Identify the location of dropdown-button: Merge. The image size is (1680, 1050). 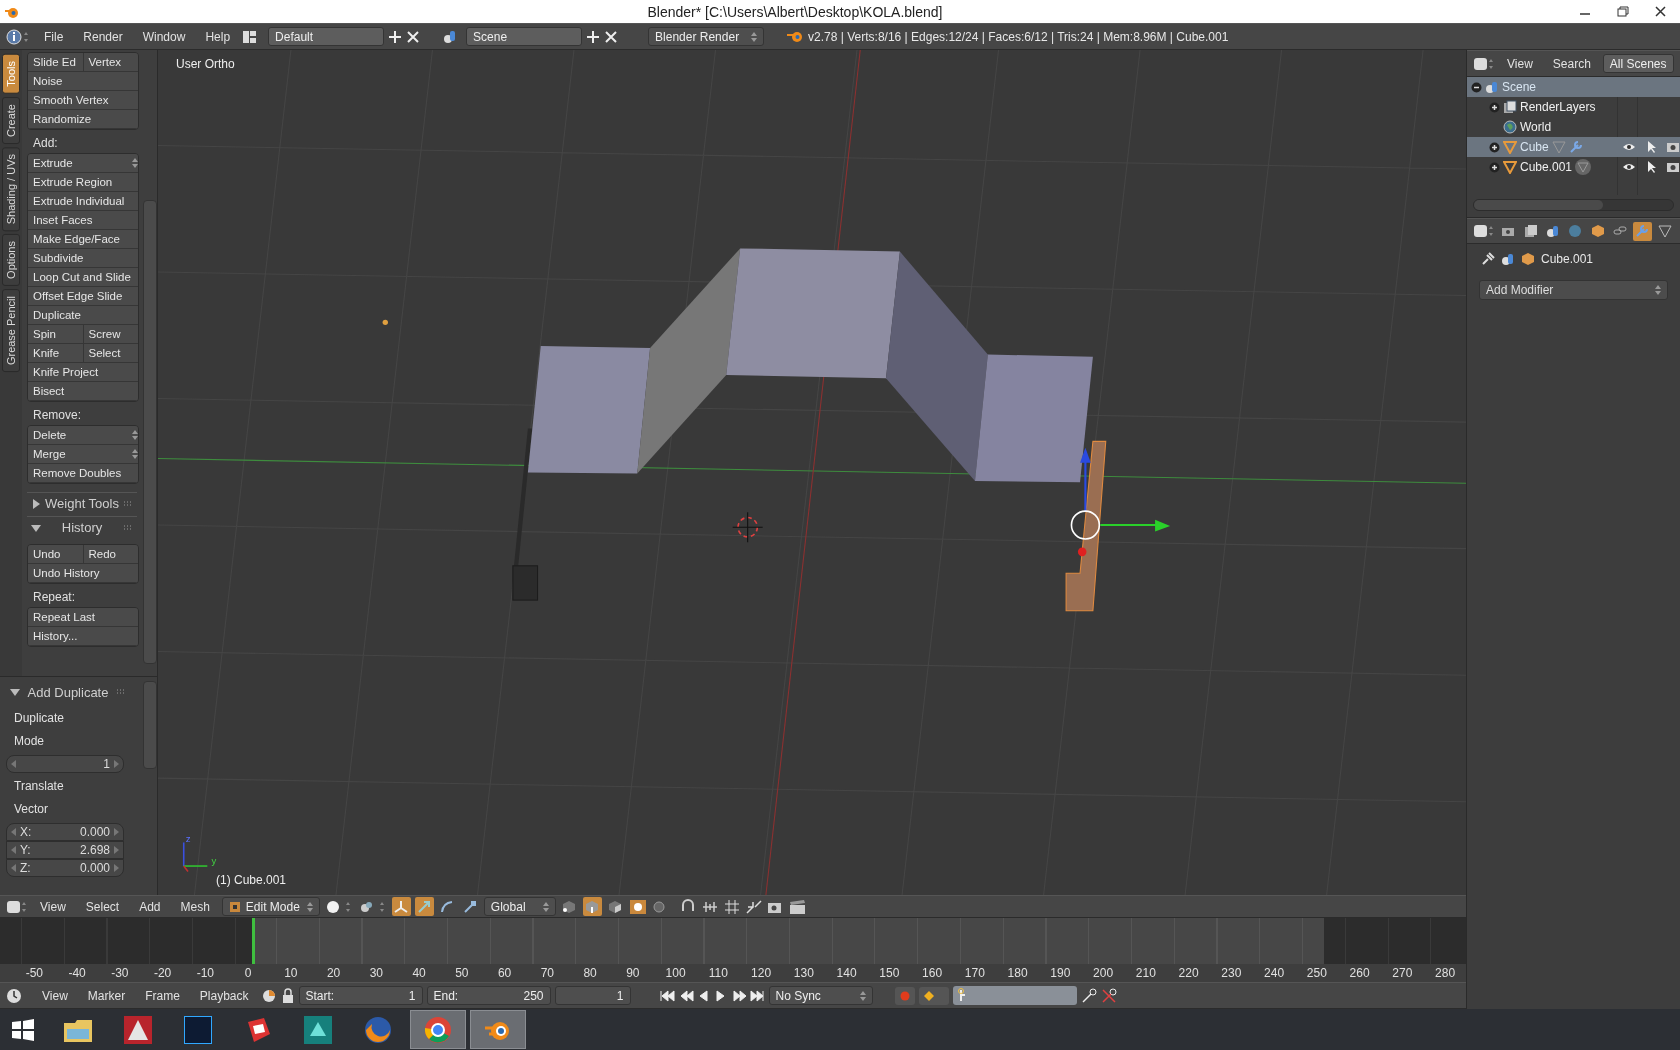
(83, 454).